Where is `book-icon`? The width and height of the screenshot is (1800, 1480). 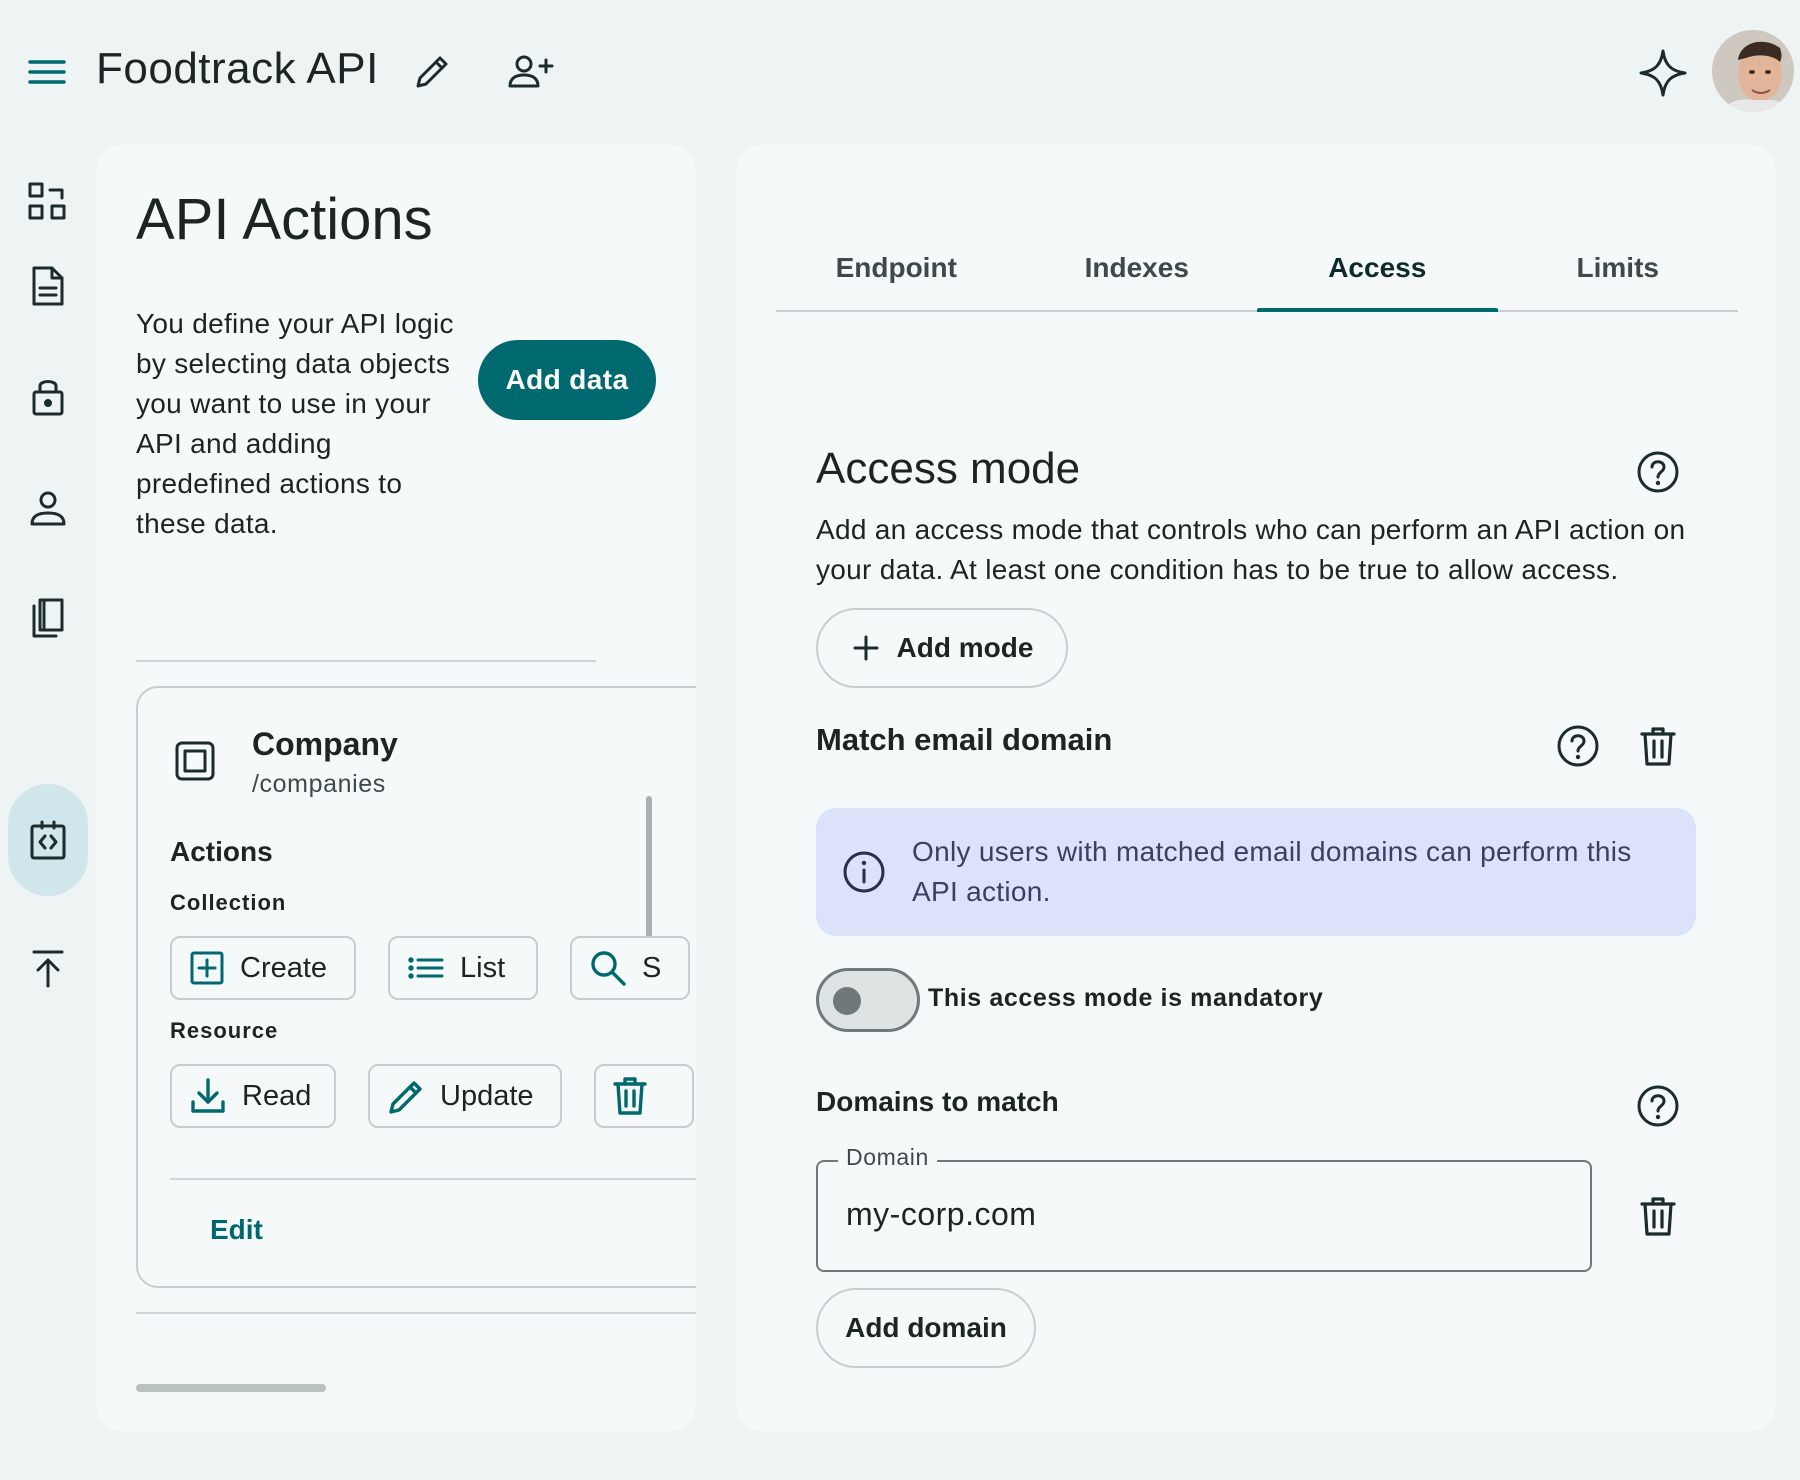 book-icon is located at coordinates (48, 618).